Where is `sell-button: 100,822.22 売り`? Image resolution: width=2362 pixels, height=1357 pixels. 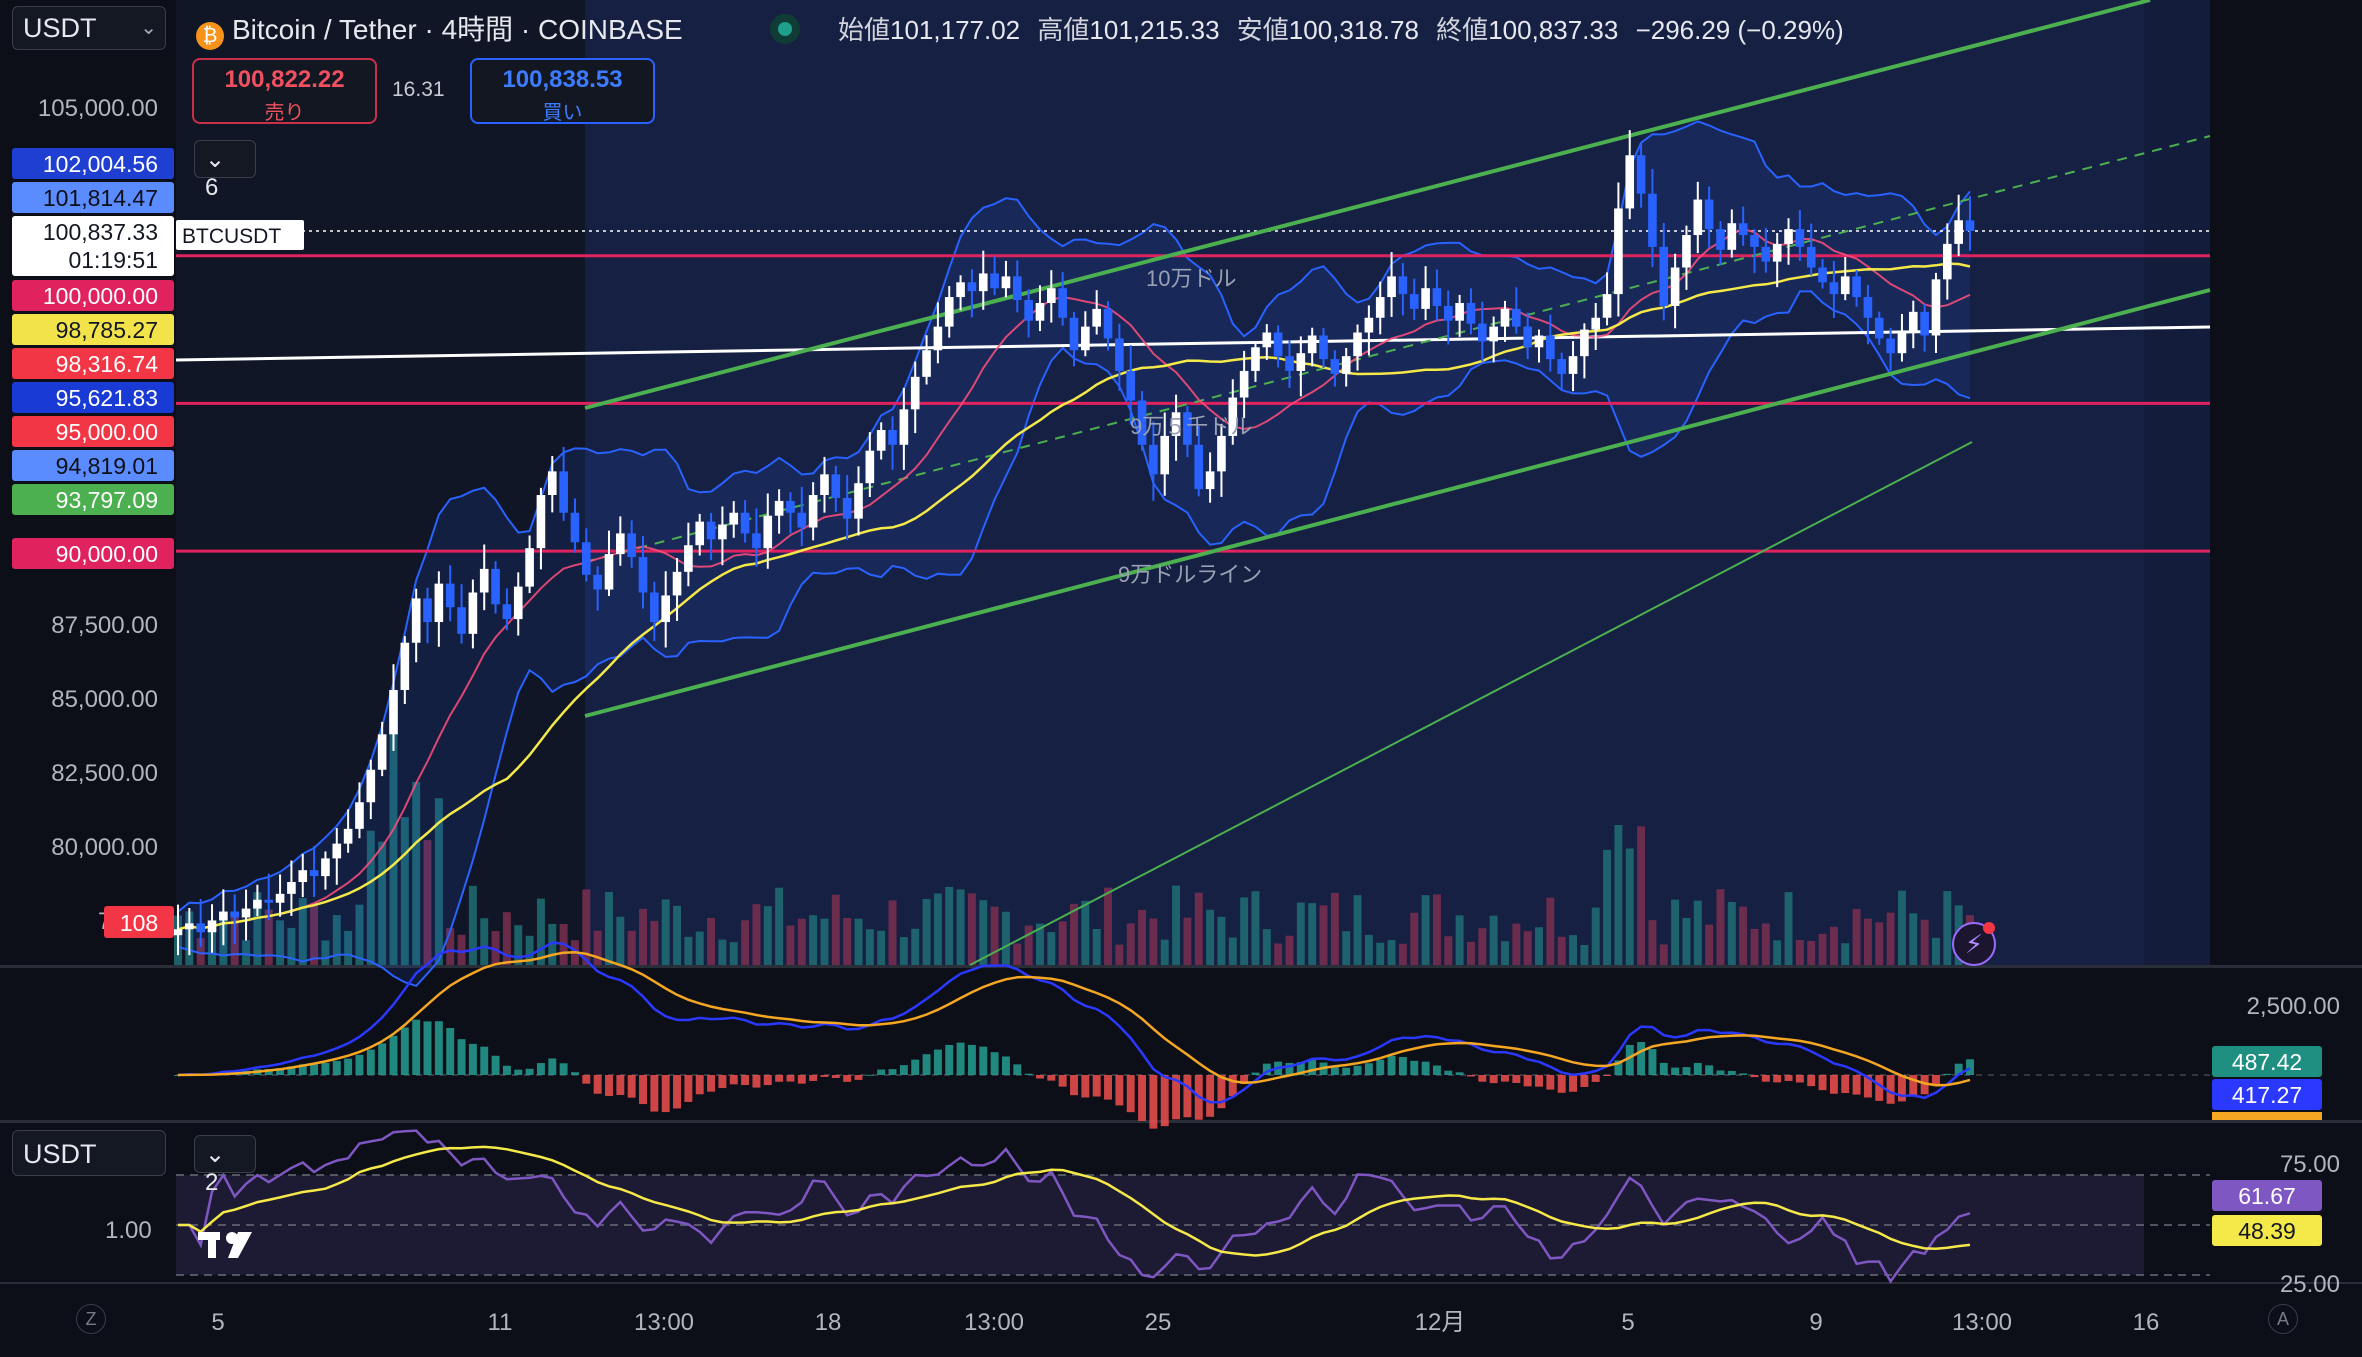 sell-button: 100,822.22 売り is located at coordinates (284, 91).